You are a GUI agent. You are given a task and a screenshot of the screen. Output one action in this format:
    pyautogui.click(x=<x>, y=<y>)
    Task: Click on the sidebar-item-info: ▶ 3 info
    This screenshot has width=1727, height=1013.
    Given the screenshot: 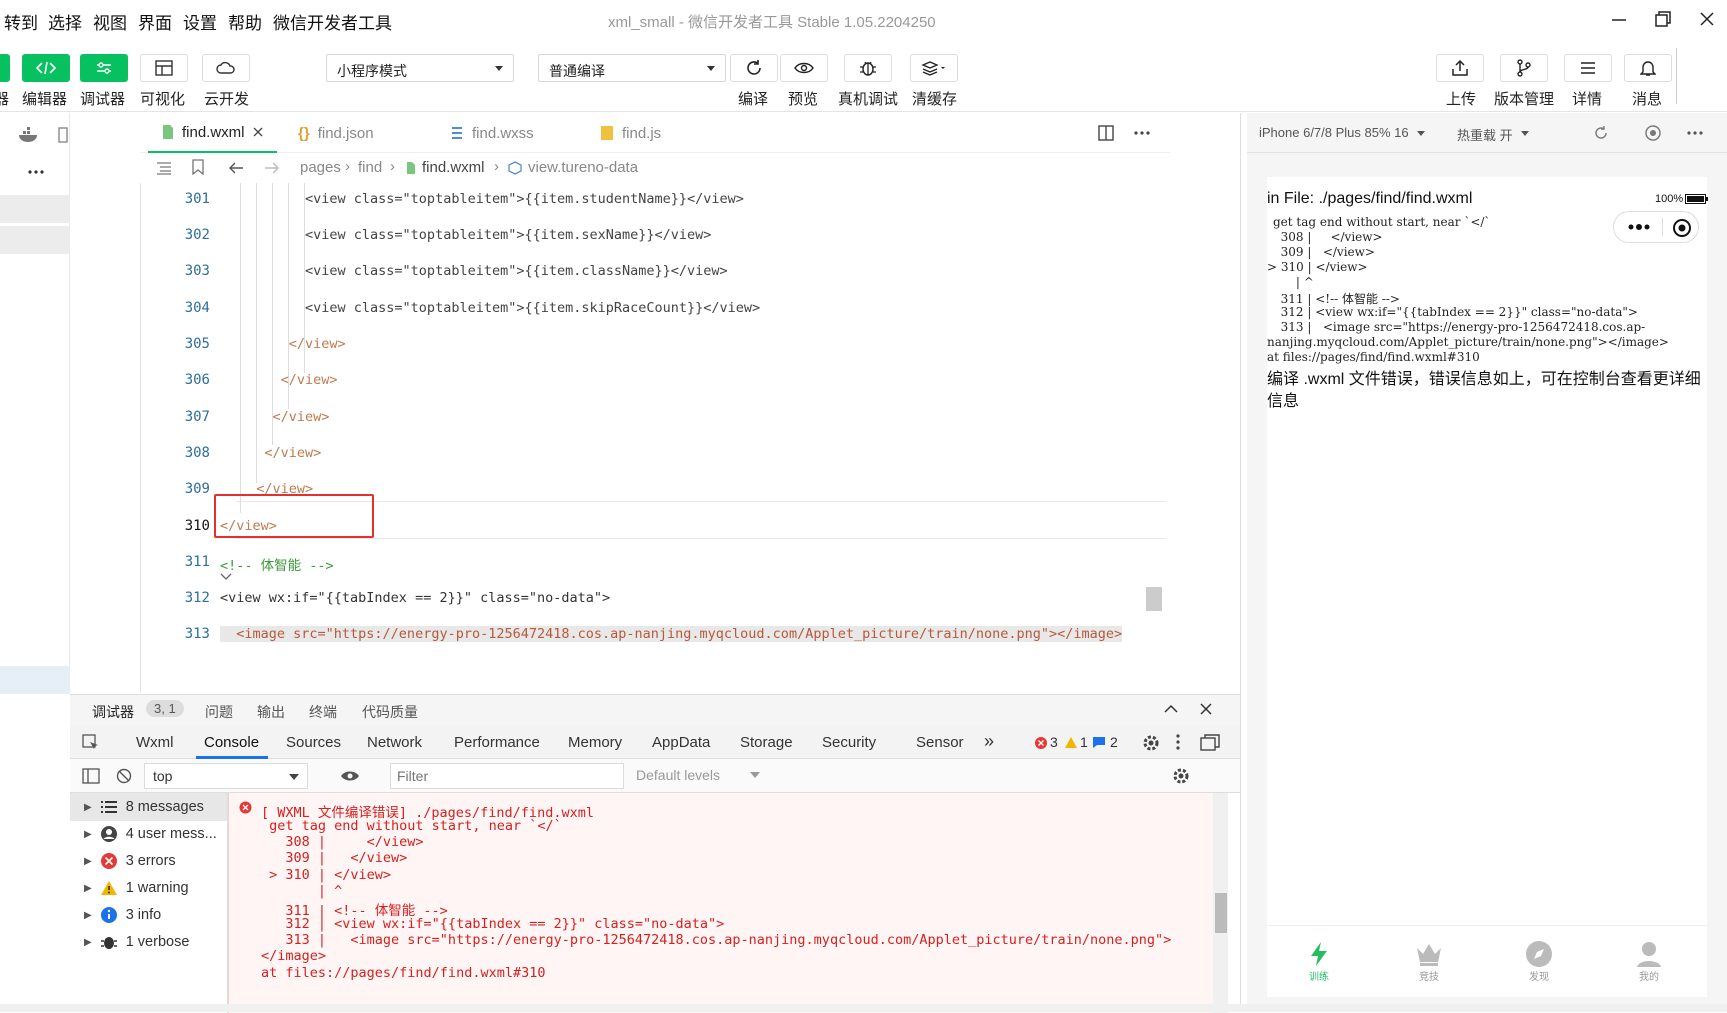 What is the action you would take?
    pyautogui.click(x=122, y=915)
    